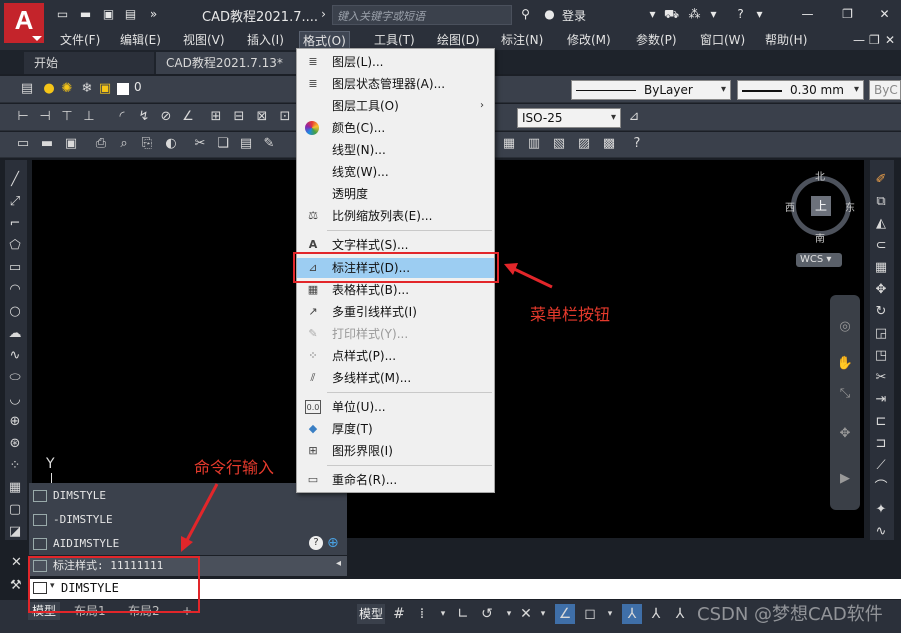 Image resolution: width=901 pixels, height=633 pixels. What do you see at coordinates (216, 117) in the screenshot?
I see `quick-dim-icon: ⊞` at bounding box center [216, 117].